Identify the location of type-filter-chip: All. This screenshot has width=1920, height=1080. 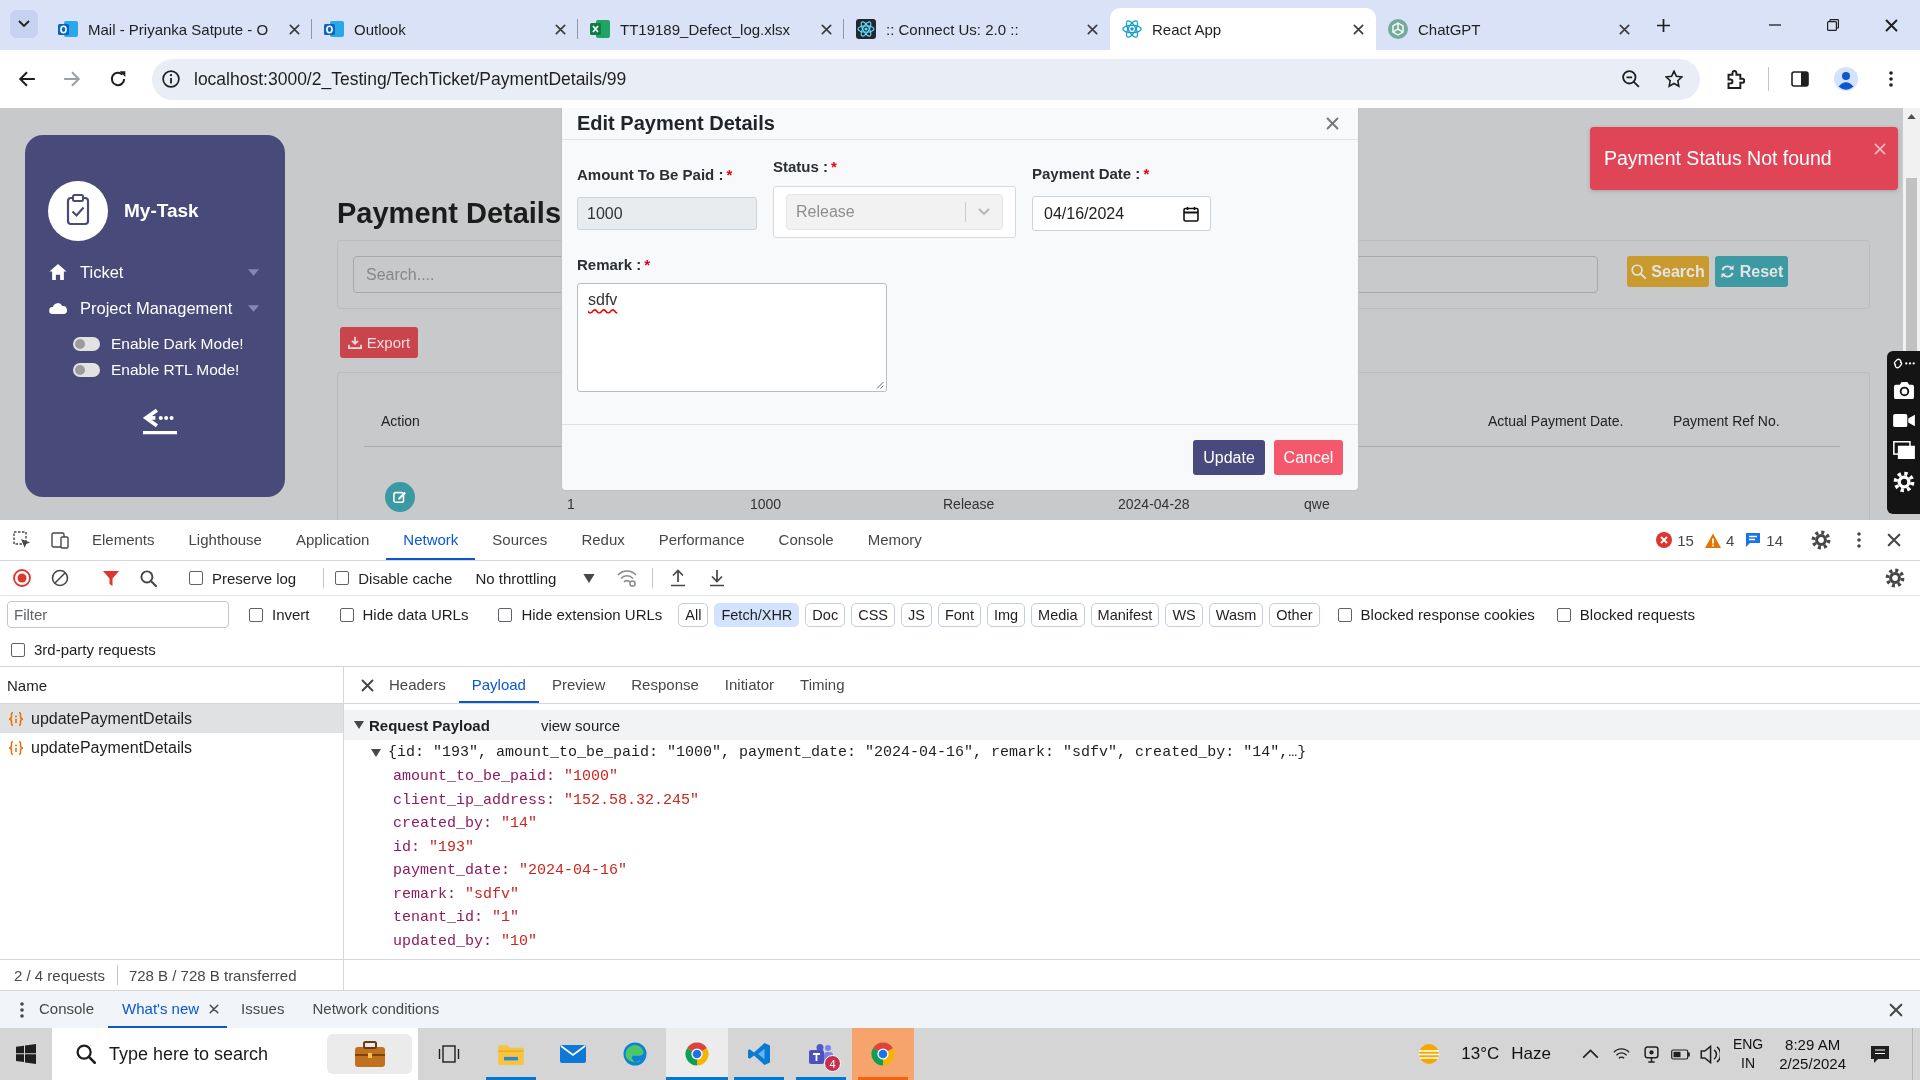
(693, 614).